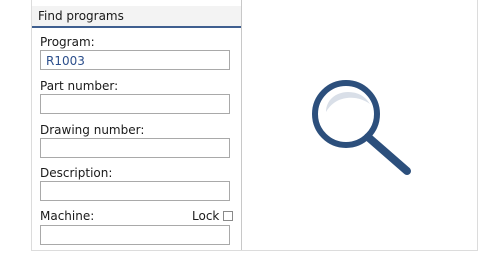 This screenshot has height=253, width=485. I want to click on panel-title: Find programs, so click(81, 16).